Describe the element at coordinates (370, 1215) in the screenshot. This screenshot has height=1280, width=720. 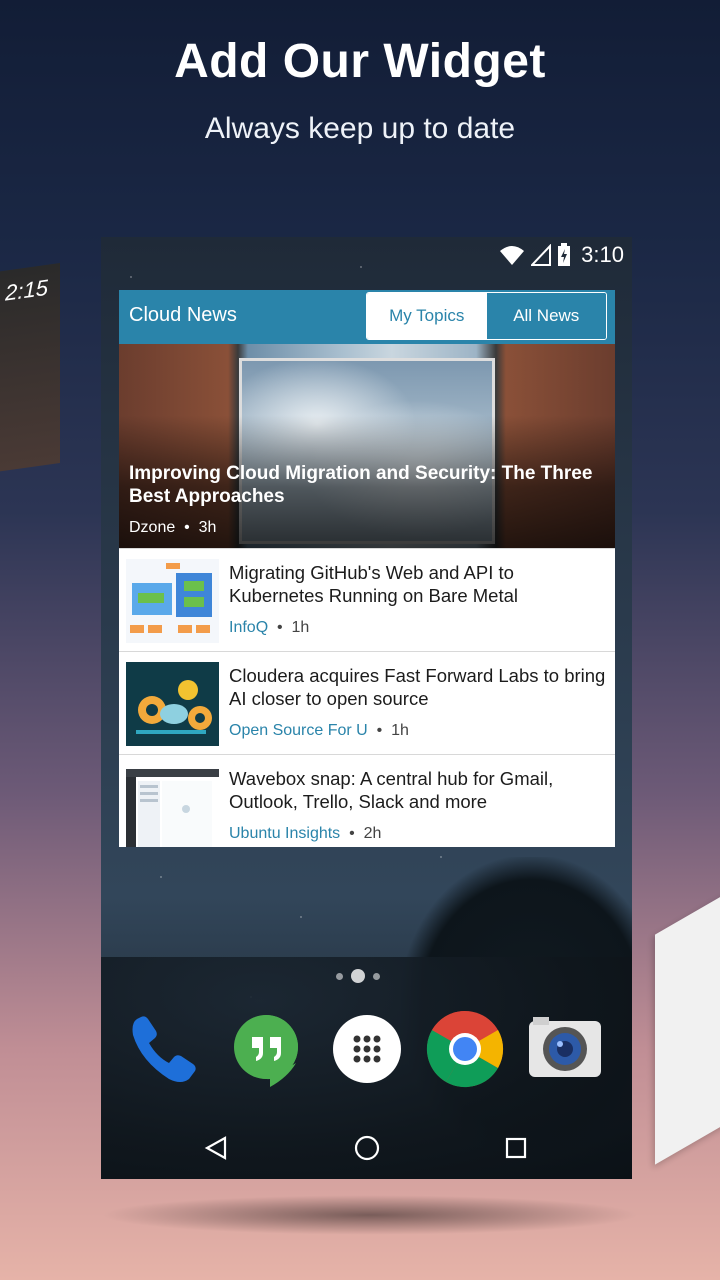
I see `phone-shadow` at that location.